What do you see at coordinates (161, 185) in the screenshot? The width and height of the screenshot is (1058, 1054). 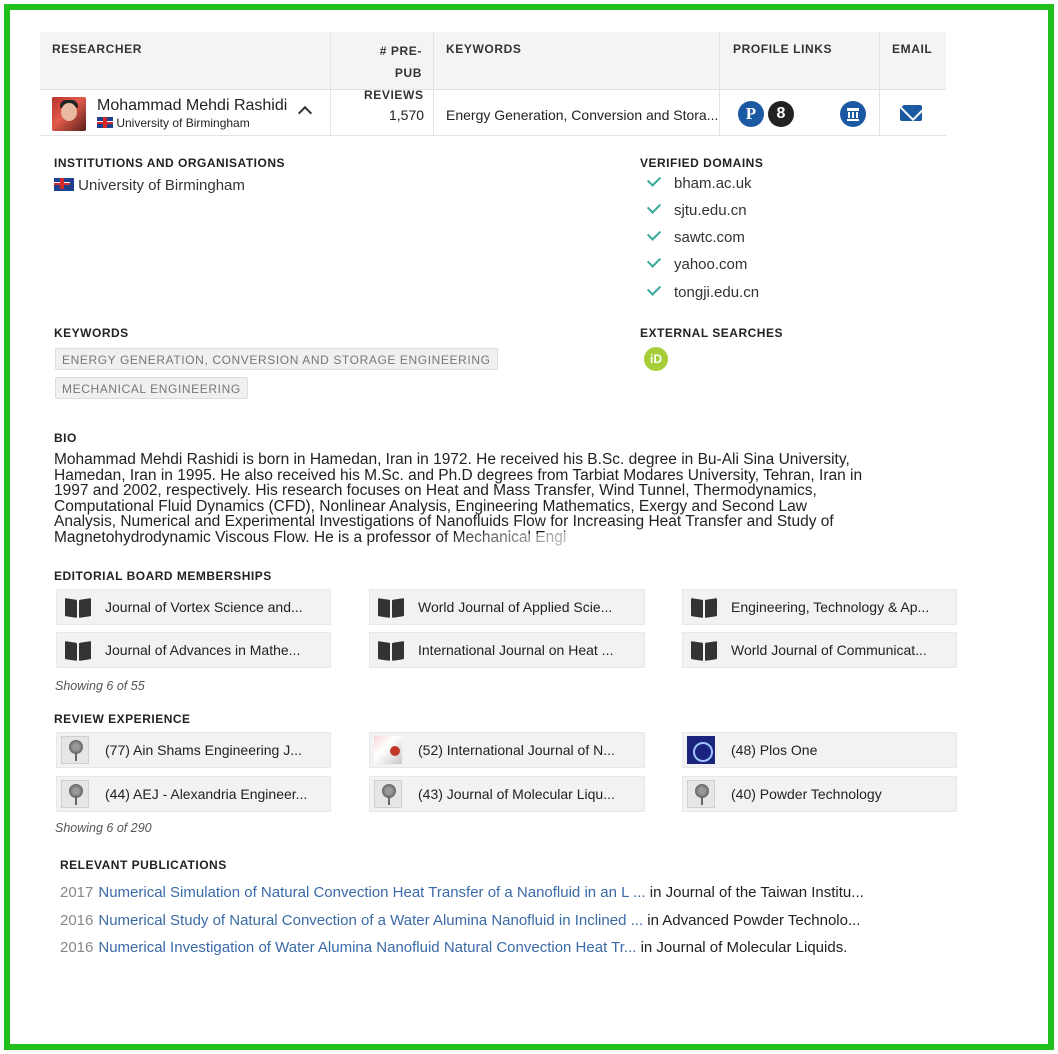 I see `institution-label: University of Birmingham` at bounding box center [161, 185].